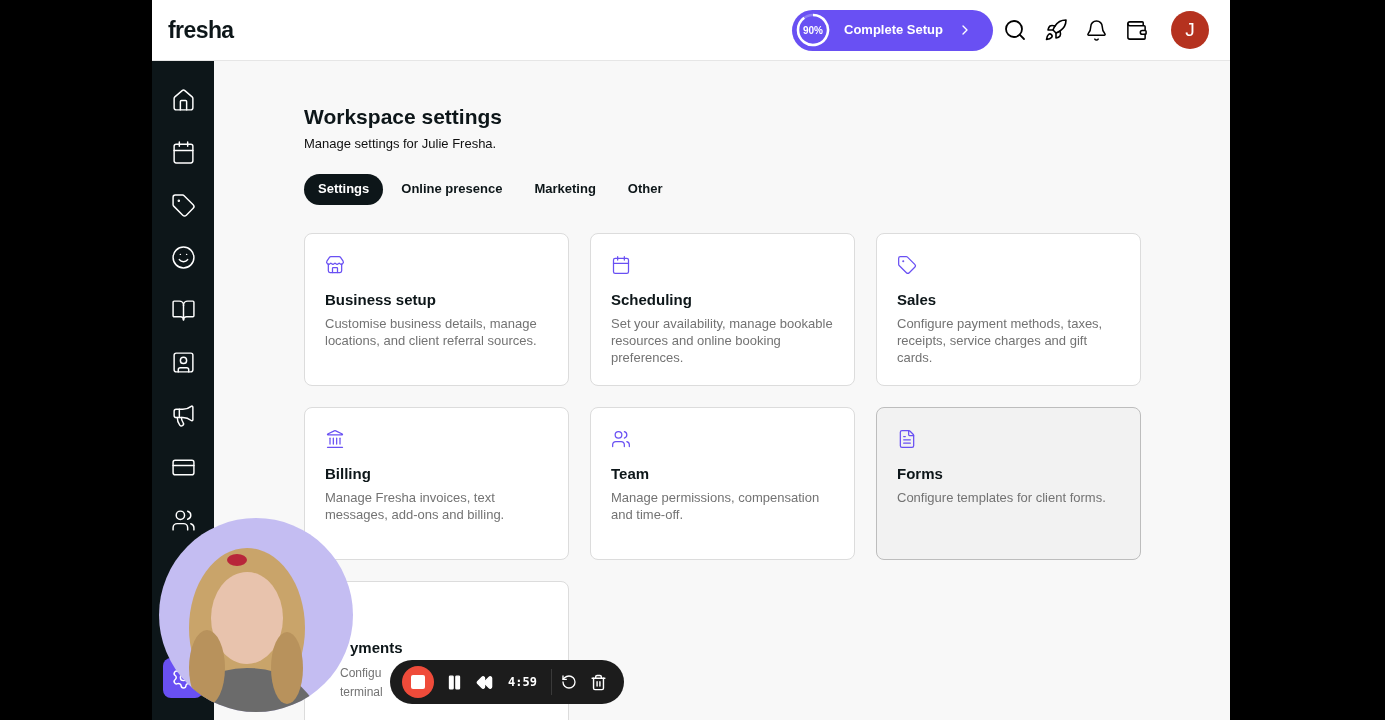  I want to click on settings-card: Forms Configure templates for client forms., so click(1008, 483).